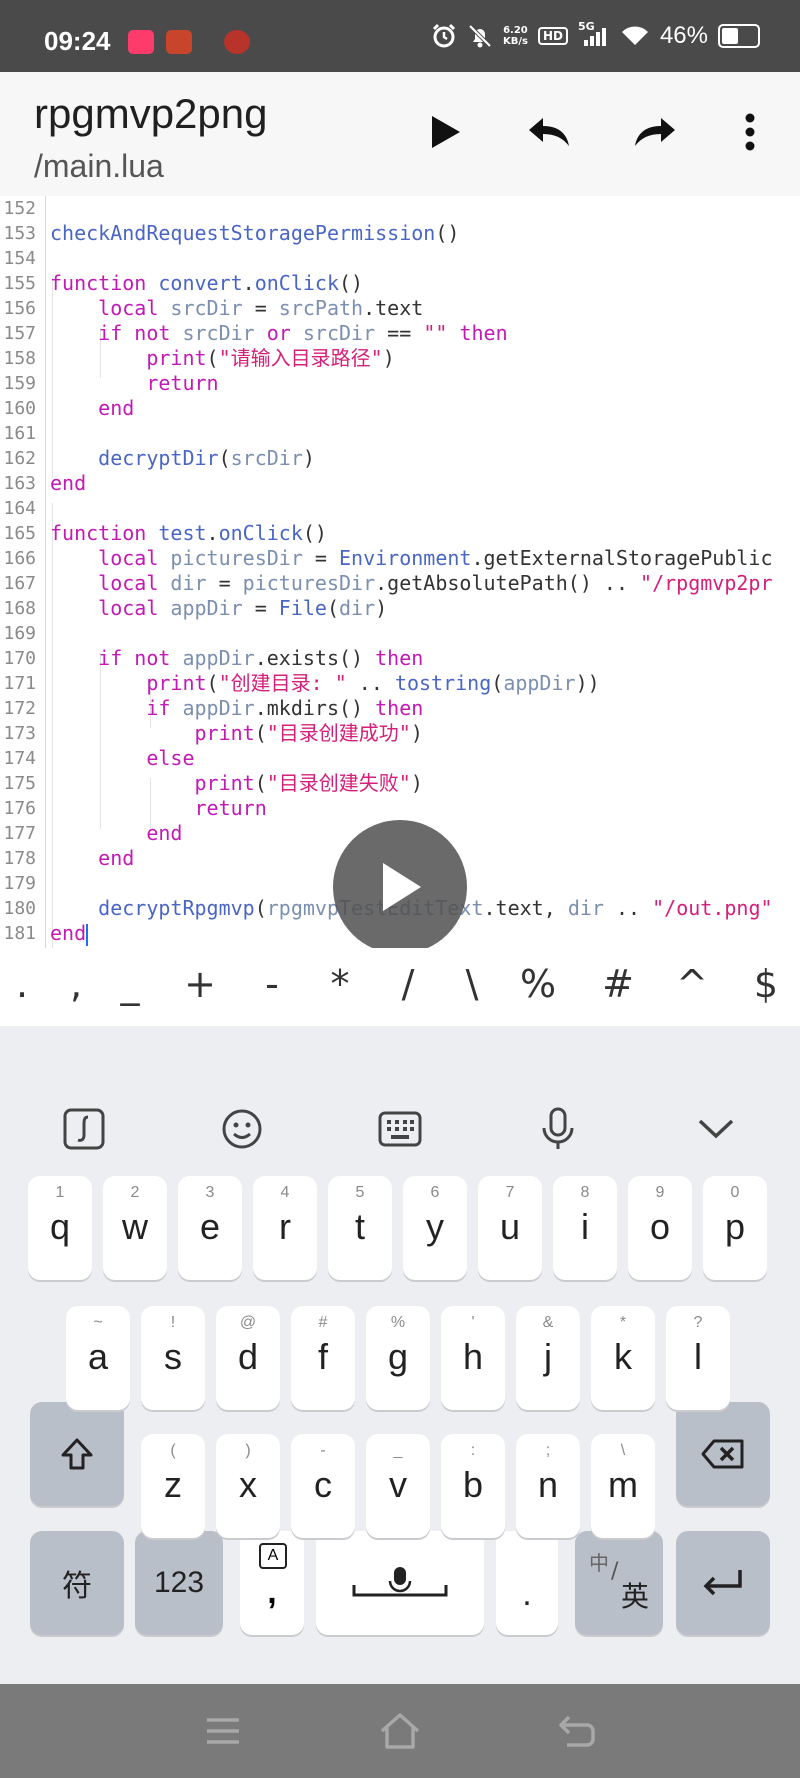 The image size is (800, 1778). Describe the element at coordinates (400, 208) in the screenshot. I see `code-line: 152` at that location.